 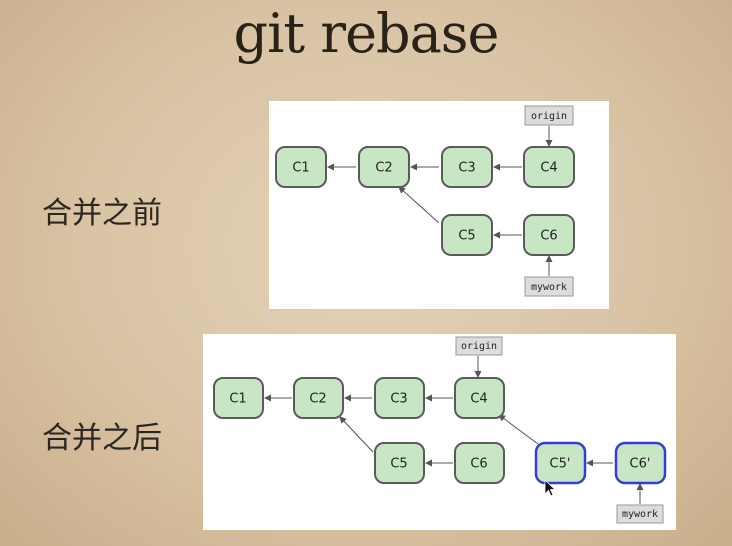 What do you see at coordinates (419, 205) in the screenshot?
I see `edge-c5-c2` at bounding box center [419, 205].